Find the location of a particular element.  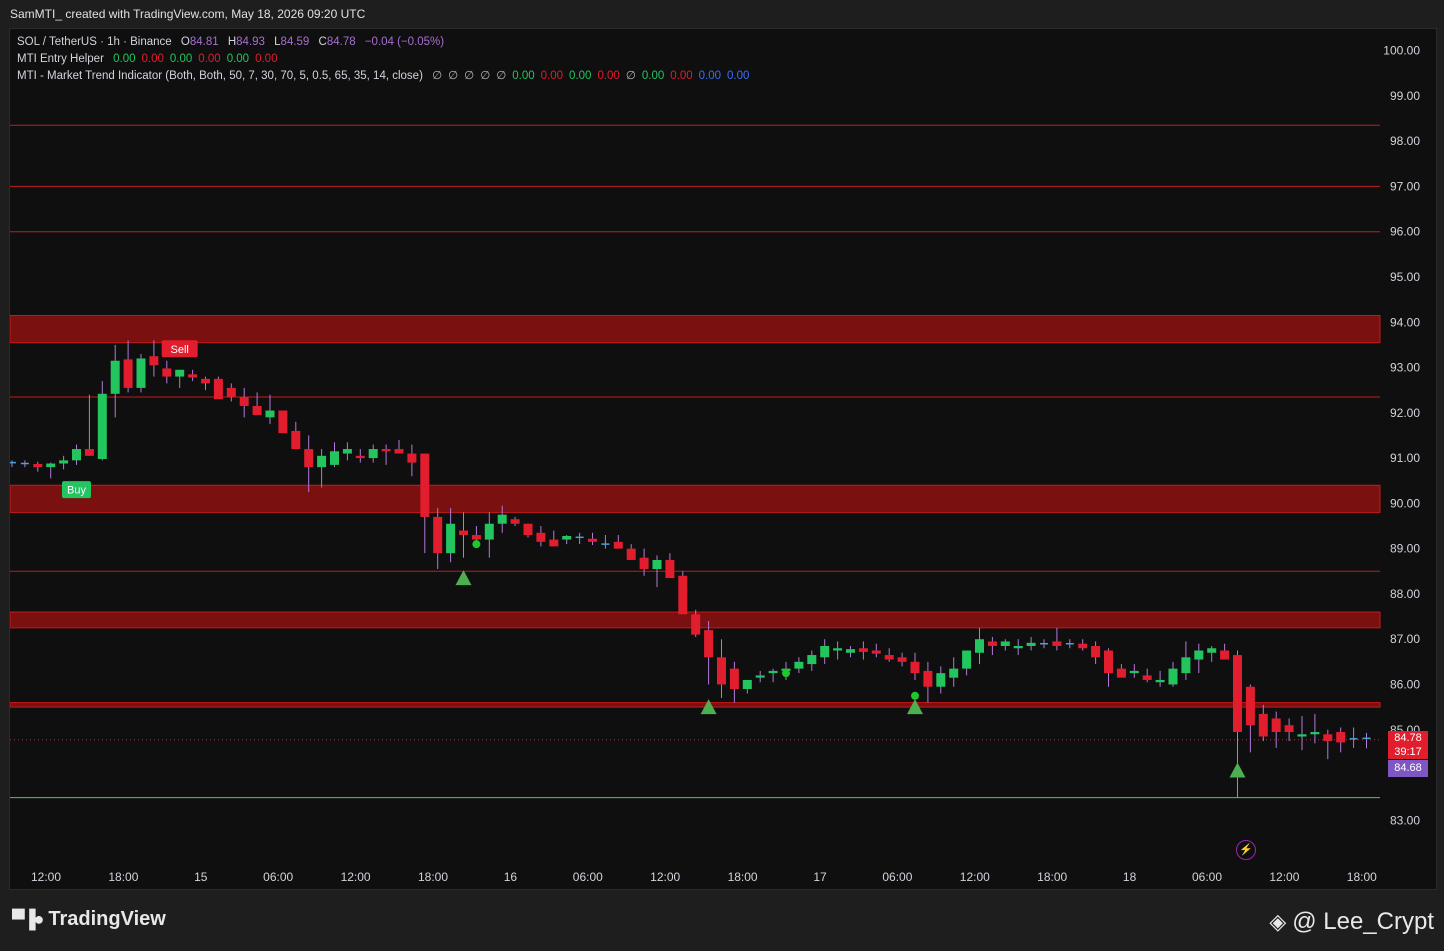

last-price-tag: 84.78 39:17 is located at coordinates (1408, 745).